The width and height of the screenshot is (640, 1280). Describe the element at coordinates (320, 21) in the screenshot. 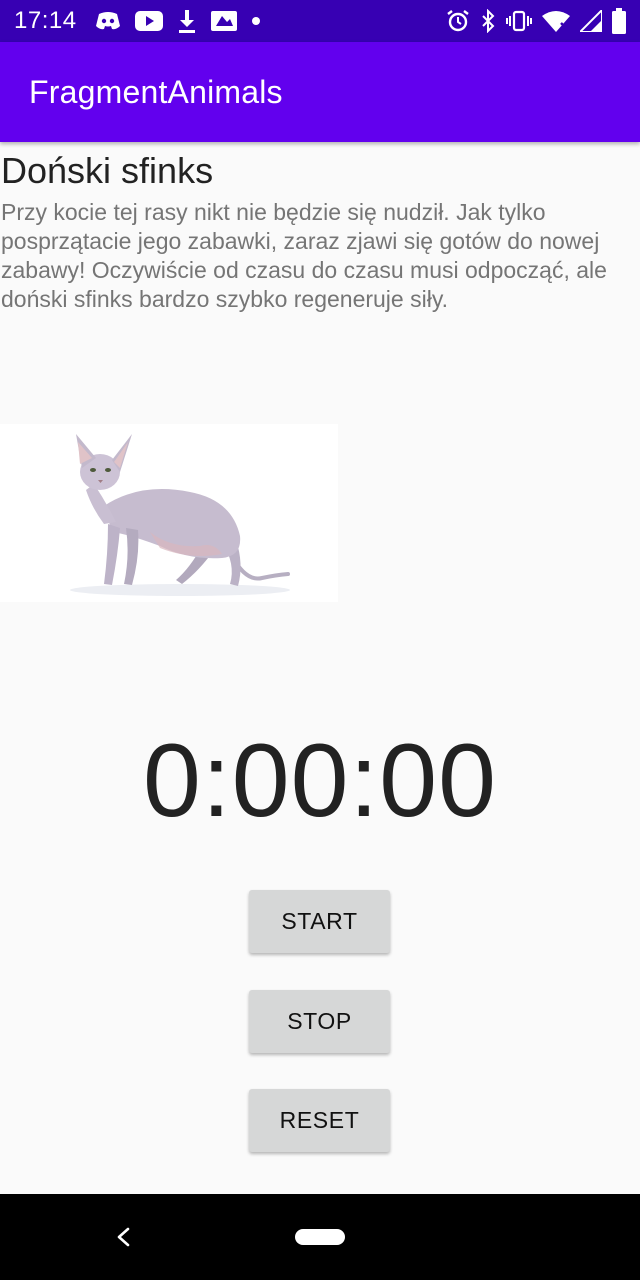

I see `status-bar: 17:14` at that location.